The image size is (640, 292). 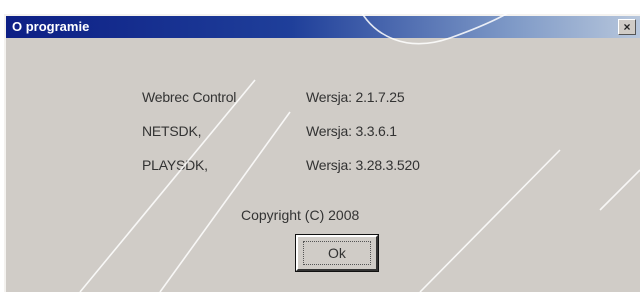 I want to click on ok-button: Ok, so click(x=337, y=253).